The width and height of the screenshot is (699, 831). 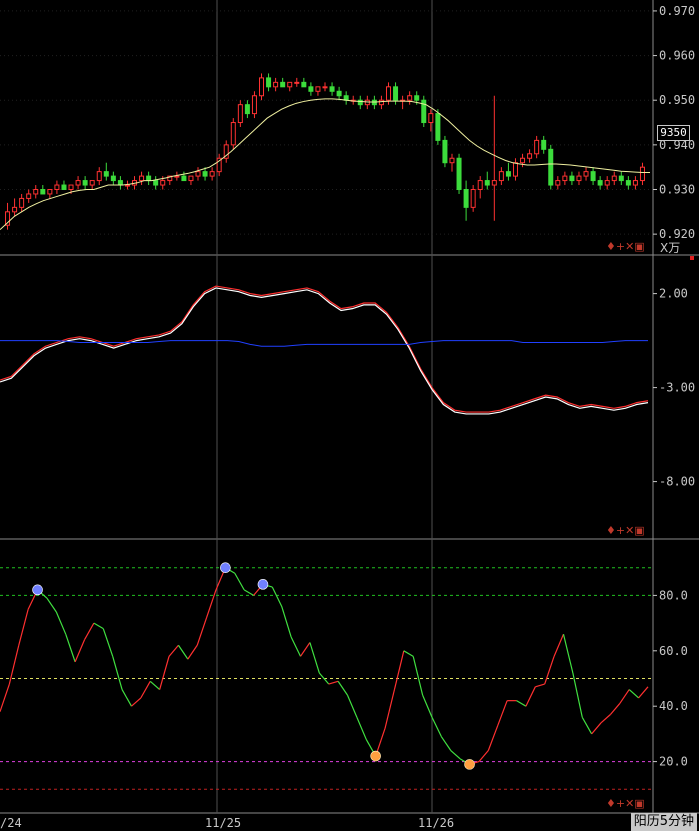 What do you see at coordinates (670, 248) in the screenshot?
I see `indicator-unit-label: X万` at bounding box center [670, 248].